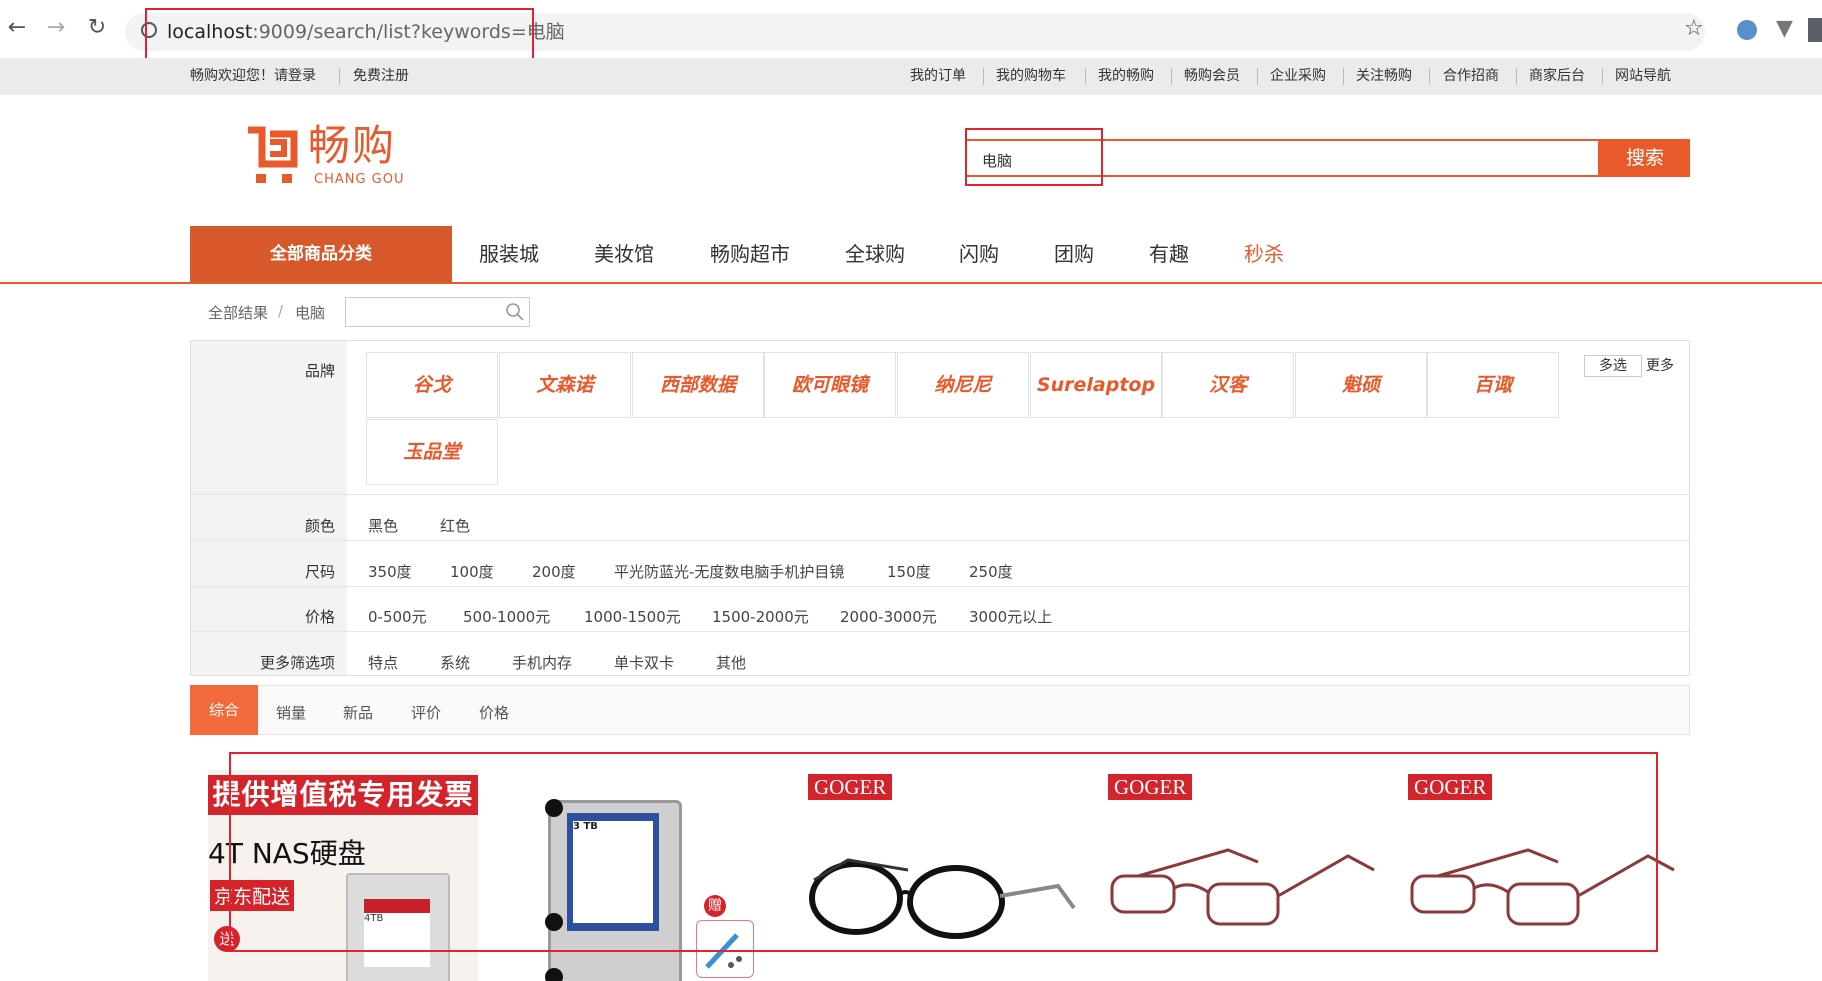 The image size is (1822, 981). What do you see at coordinates (963, 385) in the screenshot?
I see `brand-item: 纳尼尼` at bounding box center [963, 385].